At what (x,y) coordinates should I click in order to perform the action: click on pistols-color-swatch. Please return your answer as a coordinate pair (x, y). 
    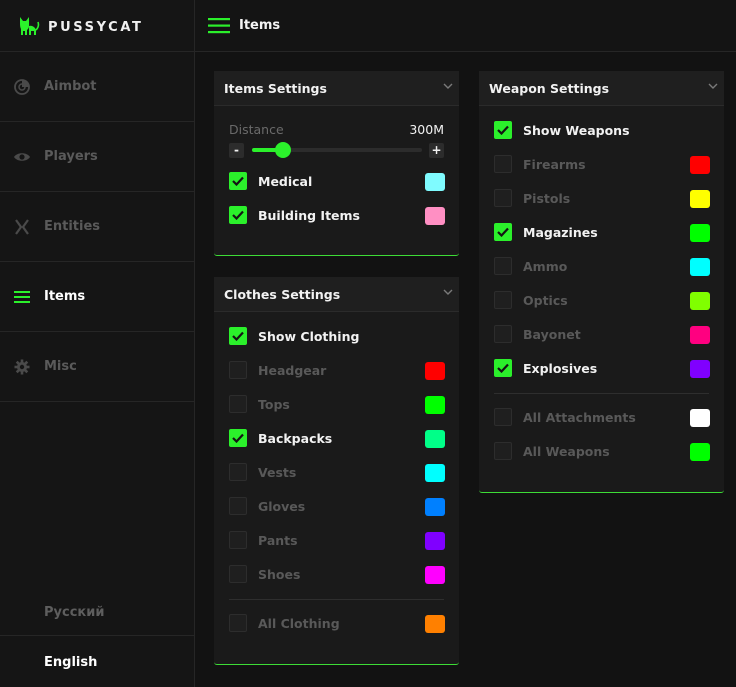
    Looking at the image, I should click on (700, 199).